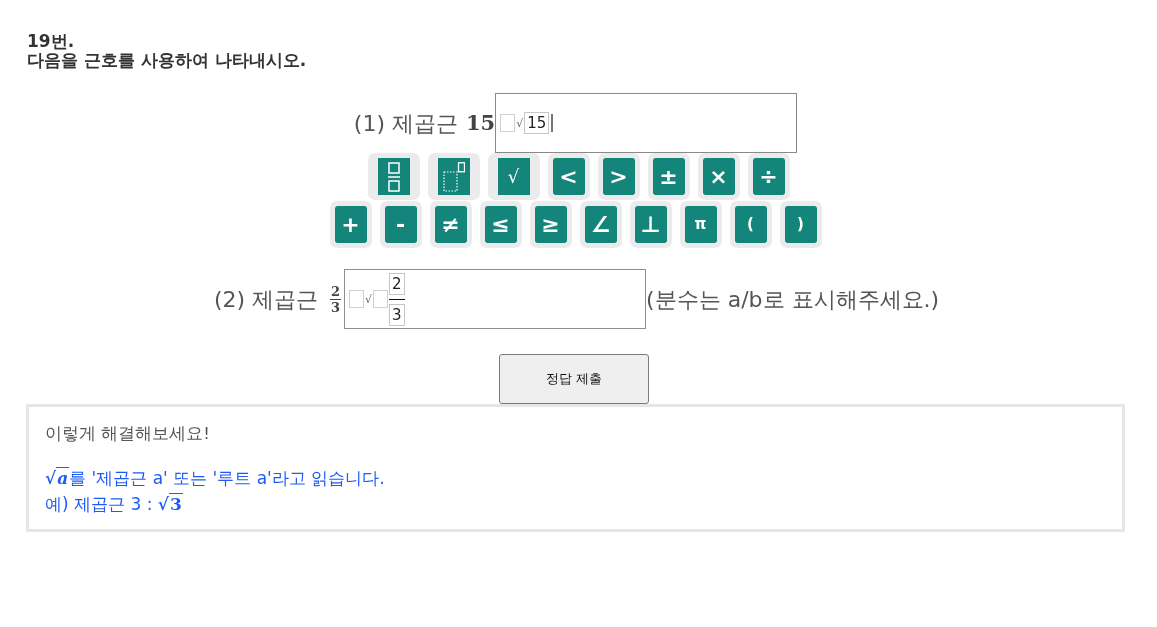 The width and height of the screenshot is (1157, 627). What do you see at coordinates (266, 299) in the screenshot?
I see `question-label: (2) 제곱근` at bounding box center [266, 299].